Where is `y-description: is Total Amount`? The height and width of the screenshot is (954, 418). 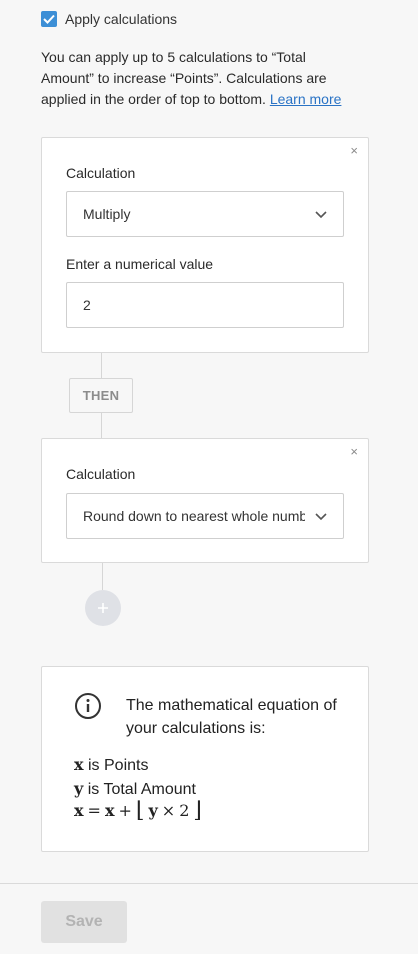 y-description: is Total Amount is located at coordinates (141, 789).